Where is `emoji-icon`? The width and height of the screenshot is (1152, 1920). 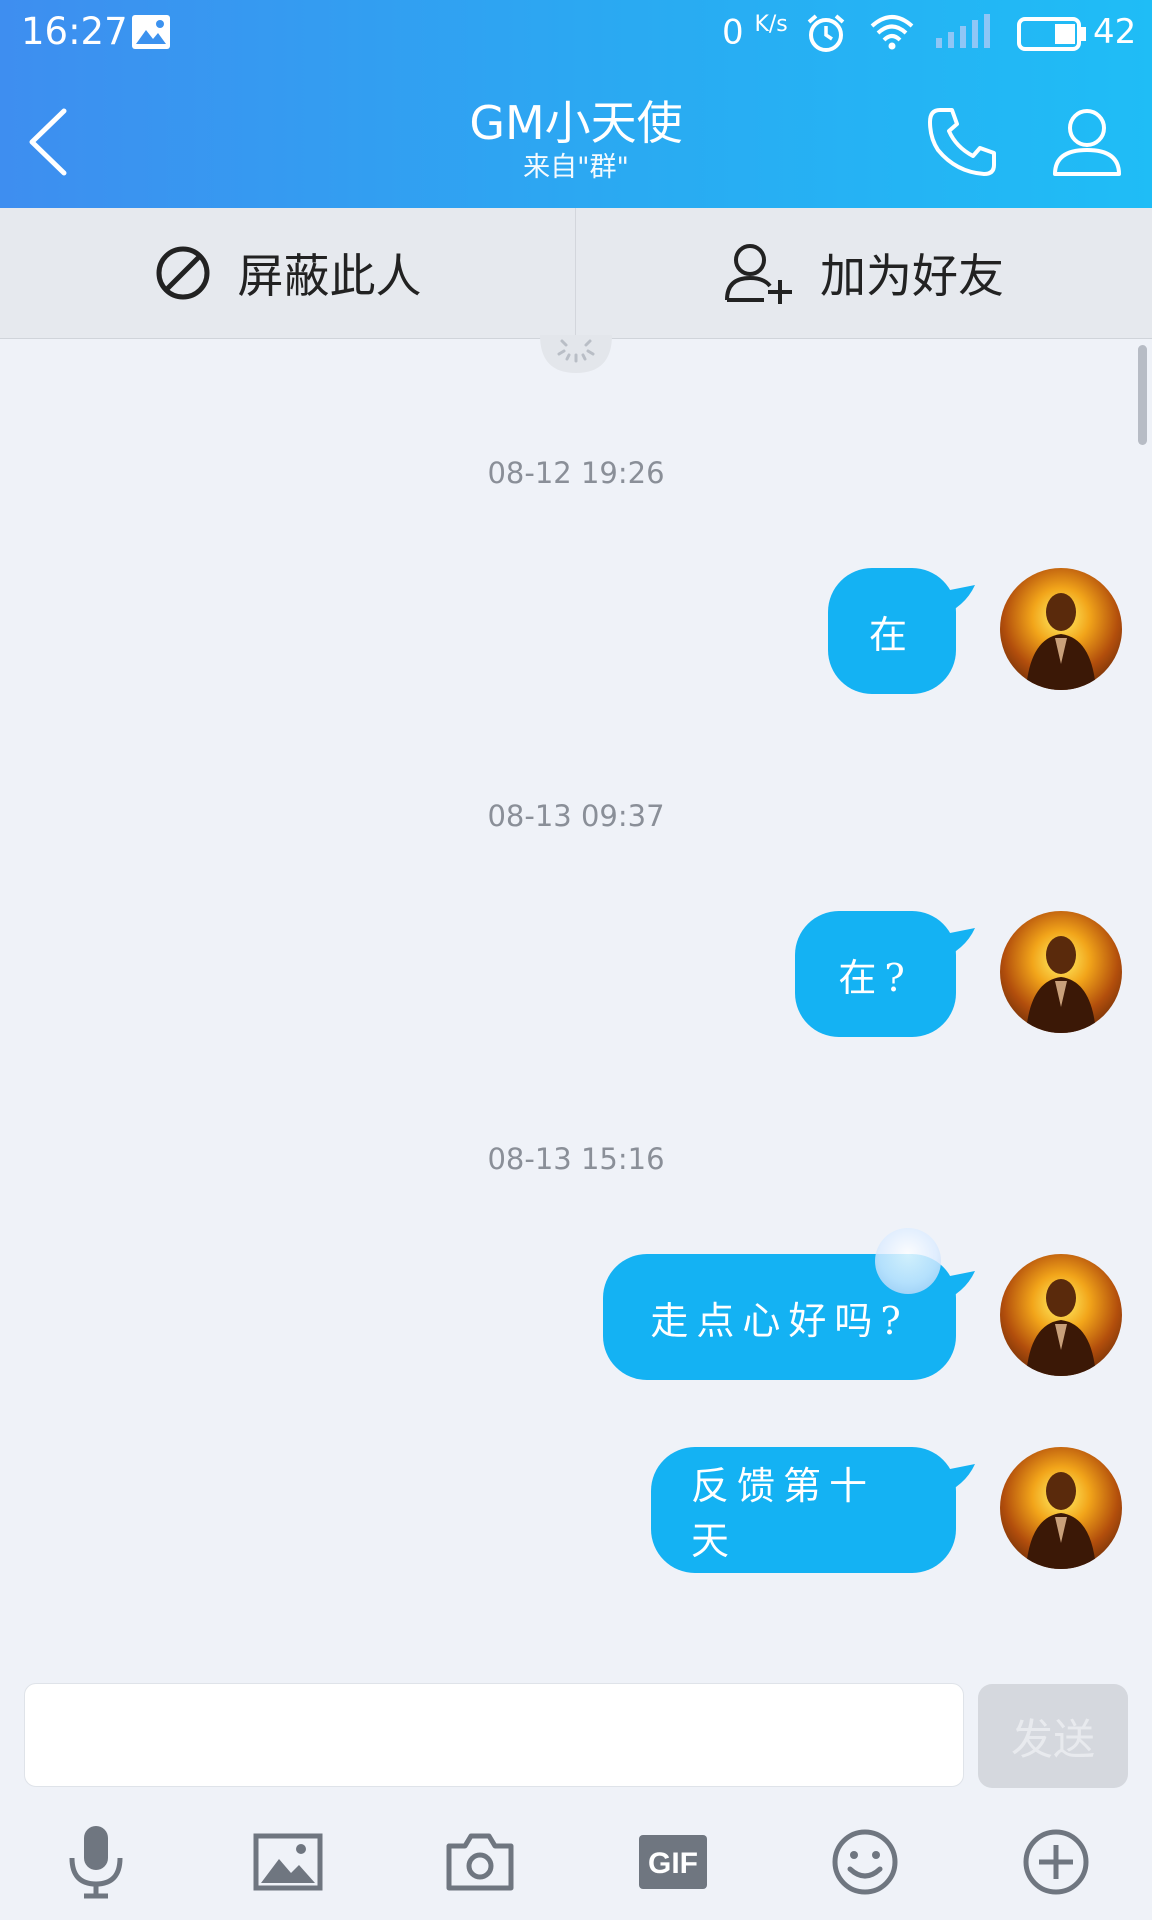 emoji-icon is located at coordinates (865, 1862).